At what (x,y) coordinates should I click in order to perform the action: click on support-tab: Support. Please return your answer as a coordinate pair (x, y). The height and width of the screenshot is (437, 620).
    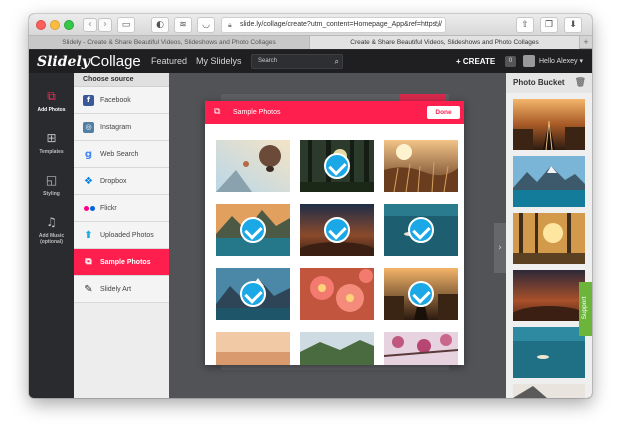
    Looking at the image, I should click on (585, 309).